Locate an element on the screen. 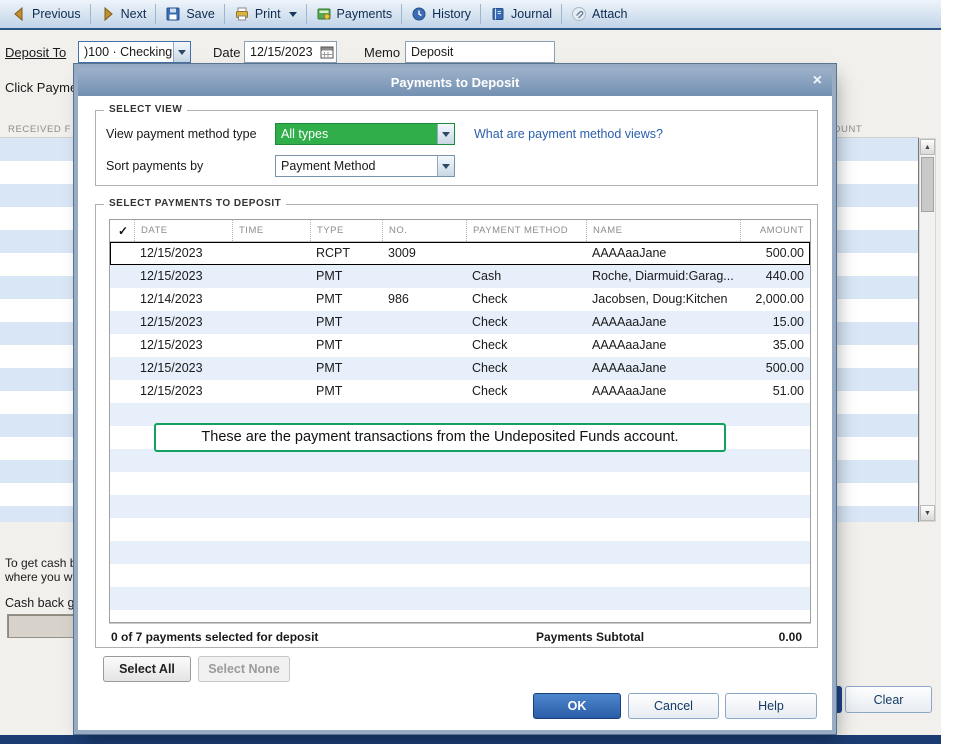 The image size is (955, 744). cell-type: PMT is located at coordinates (329, 391).